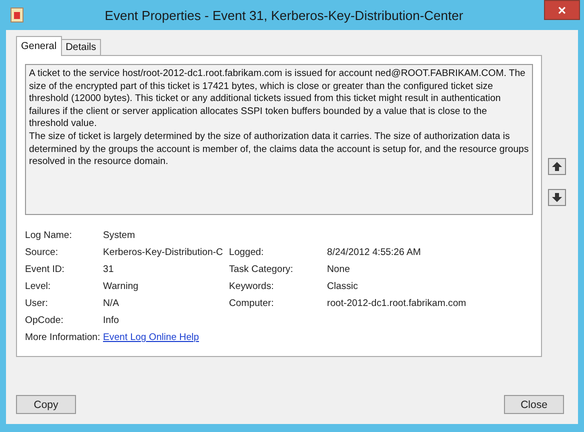 This screenshot has width=584, height=432. What do you see at coordinates (42, 252) in the screenshot?
I see `field-label: Source:` at bounding box center [42, 252].